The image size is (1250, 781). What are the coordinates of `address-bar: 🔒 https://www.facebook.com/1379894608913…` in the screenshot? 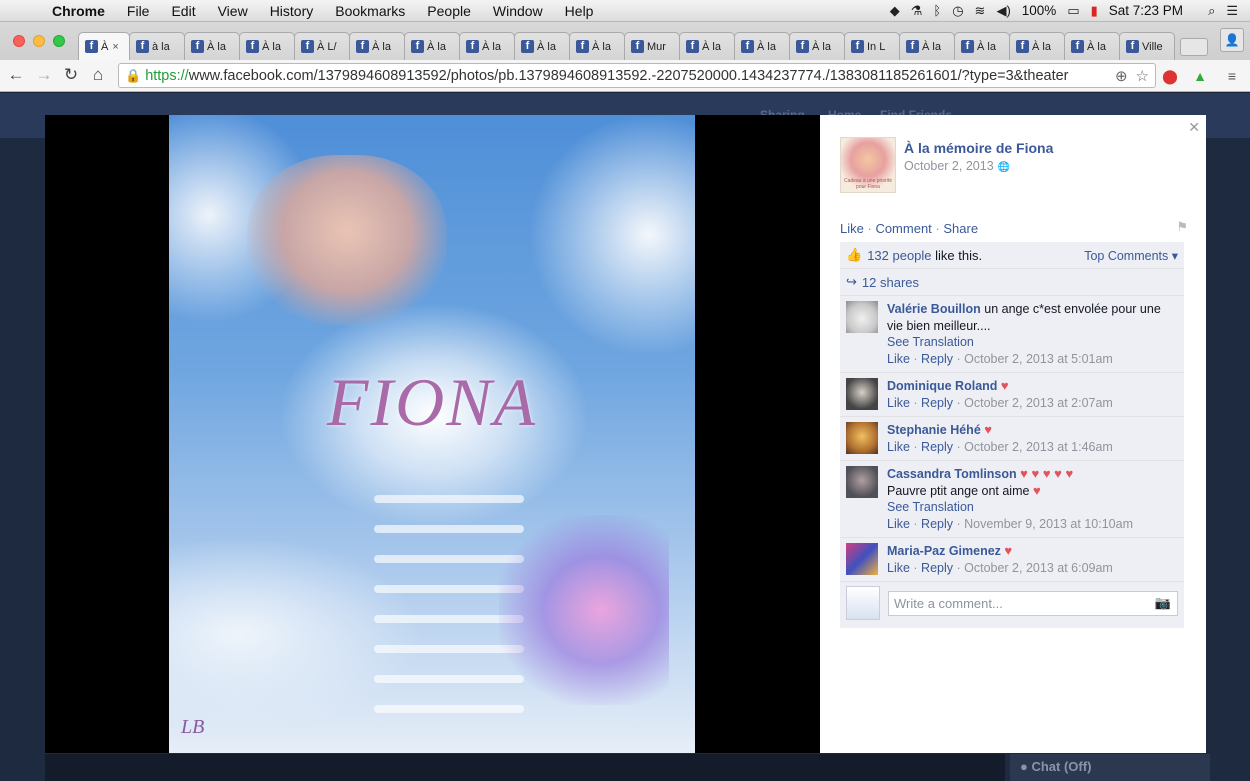 It's located at (637, 75).